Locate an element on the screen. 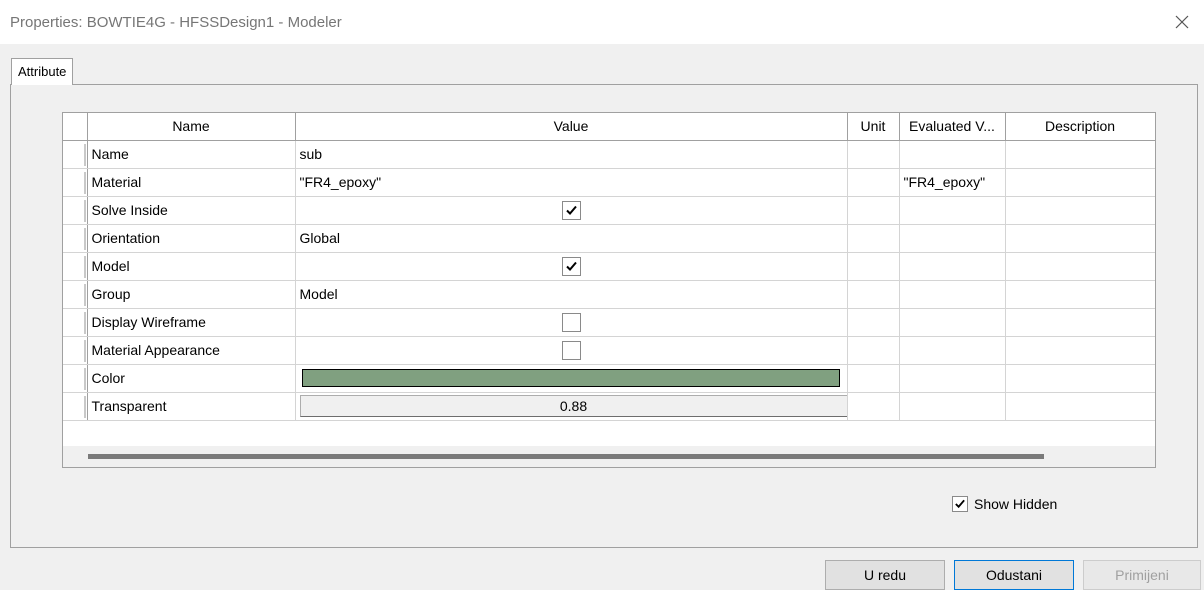 This screenshot has height=590, width=1204. property-value: Global is located at coordinates (571, 238).